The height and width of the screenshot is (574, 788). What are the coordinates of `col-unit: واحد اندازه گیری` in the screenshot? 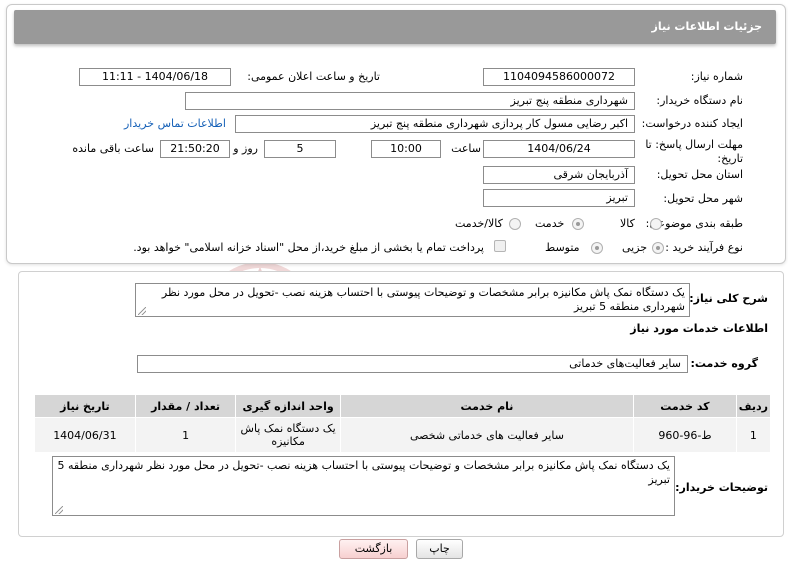 It's located at (288, 406).